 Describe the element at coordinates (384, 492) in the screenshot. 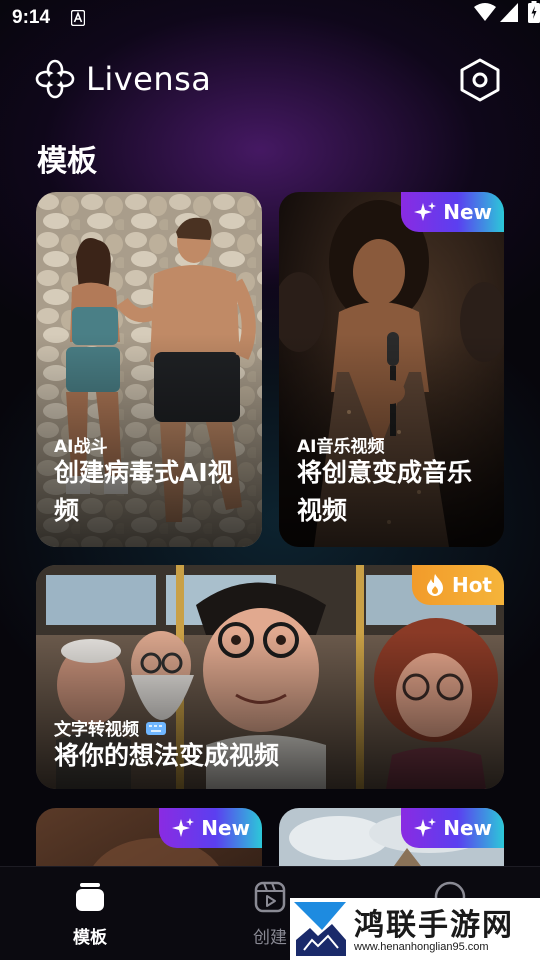

I see `card-title: 将创意变成音乐 视频` at that location.